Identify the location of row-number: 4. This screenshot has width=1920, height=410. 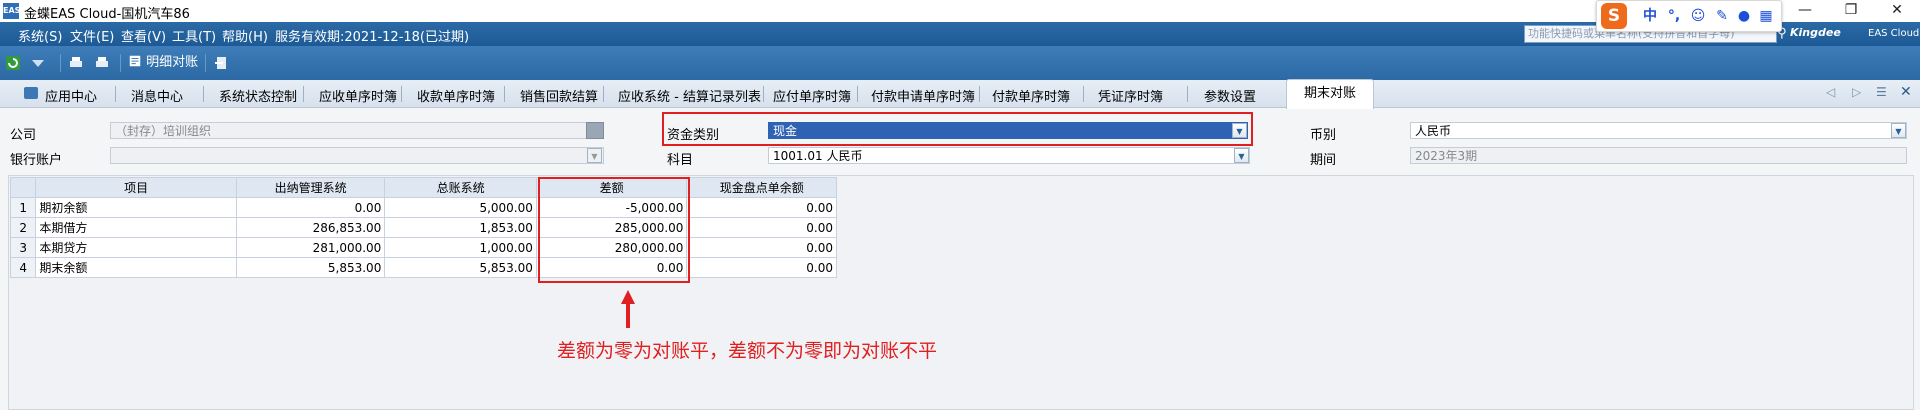
(23, 267).